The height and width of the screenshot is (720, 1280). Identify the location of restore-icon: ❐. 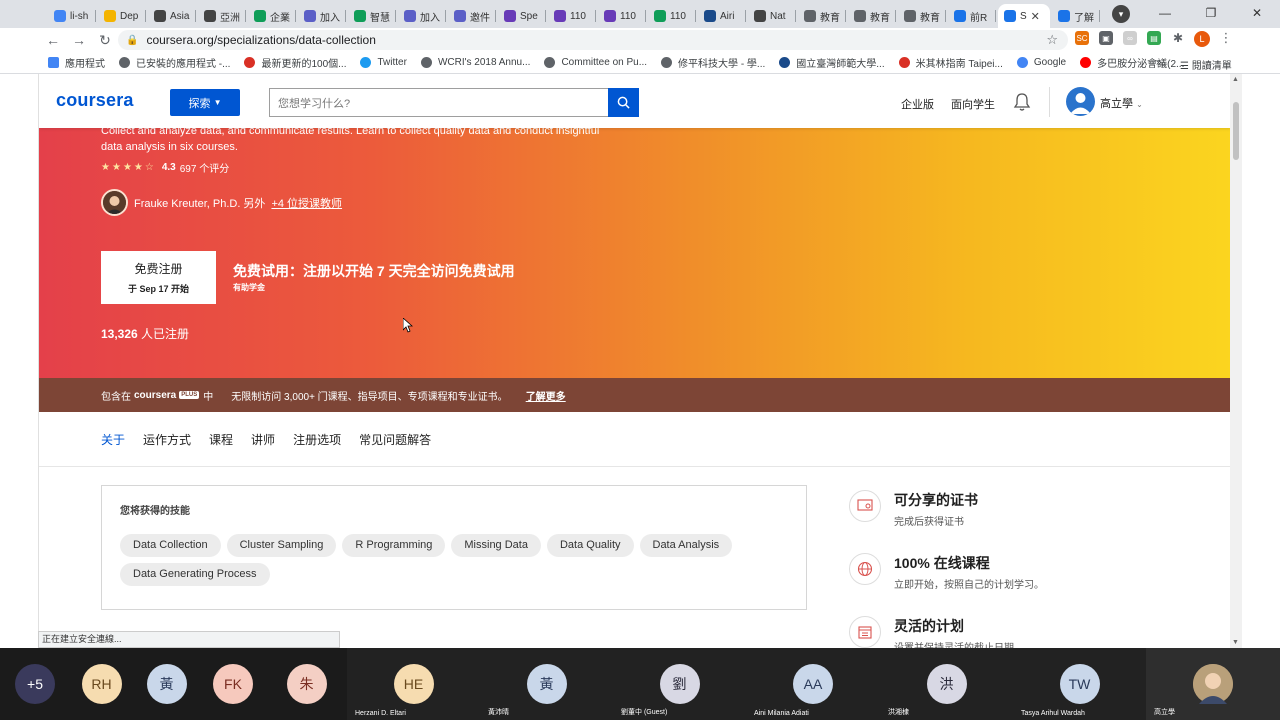
(1211, 13).